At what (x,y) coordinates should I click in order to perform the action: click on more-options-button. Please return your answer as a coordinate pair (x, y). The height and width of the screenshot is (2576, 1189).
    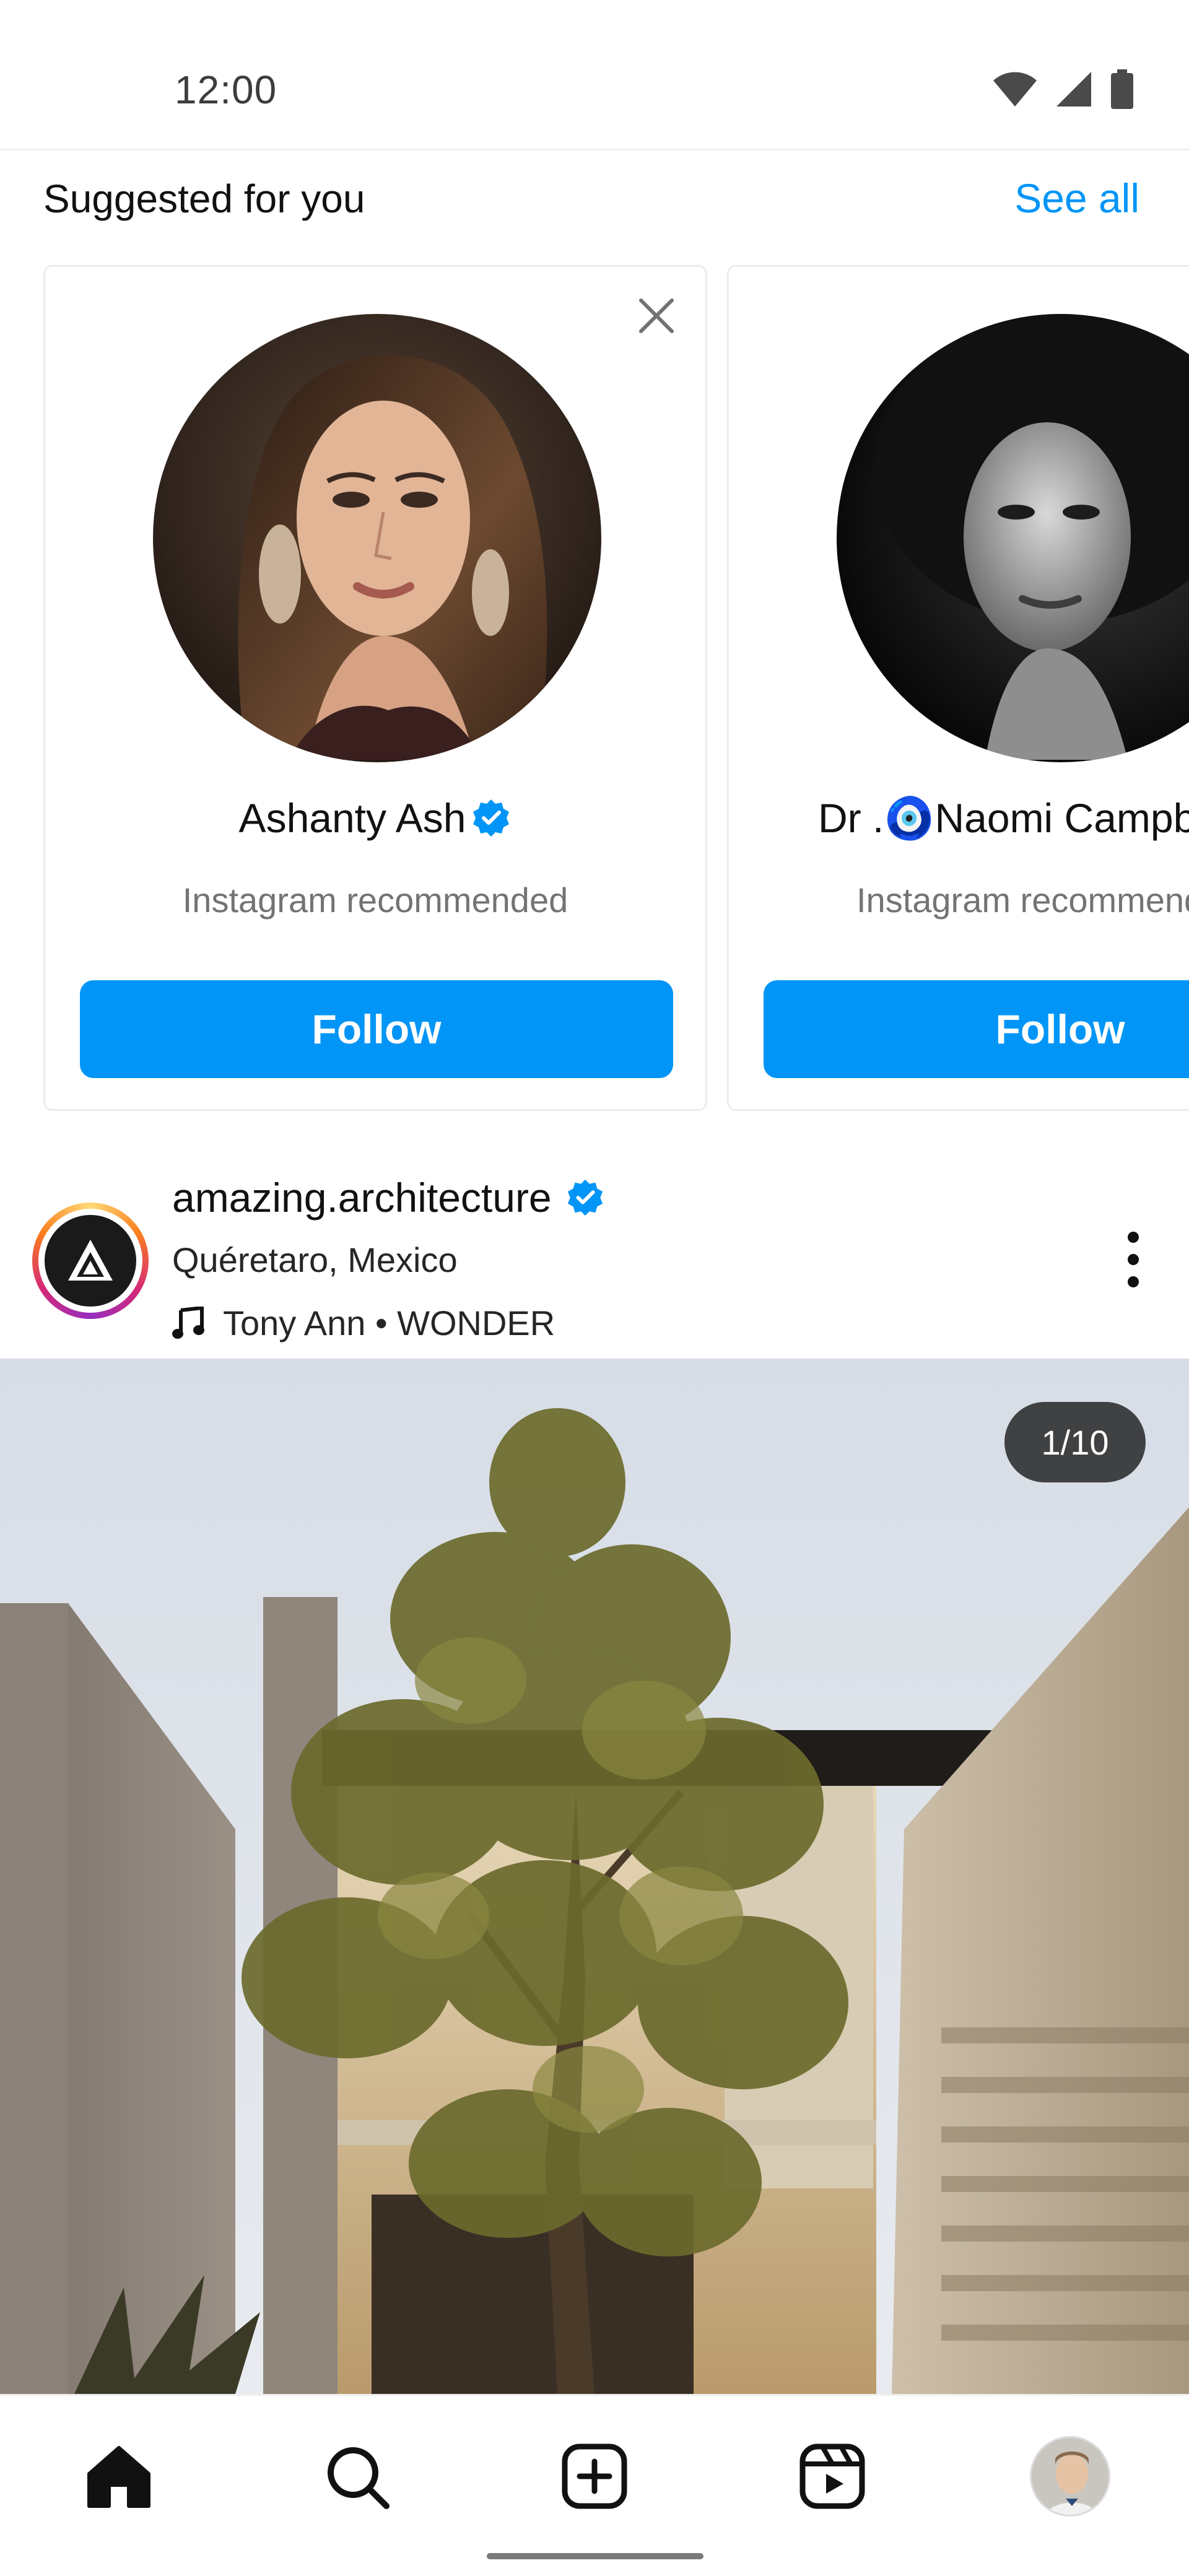
    Looking at the image, I should click on (1133, 1259).